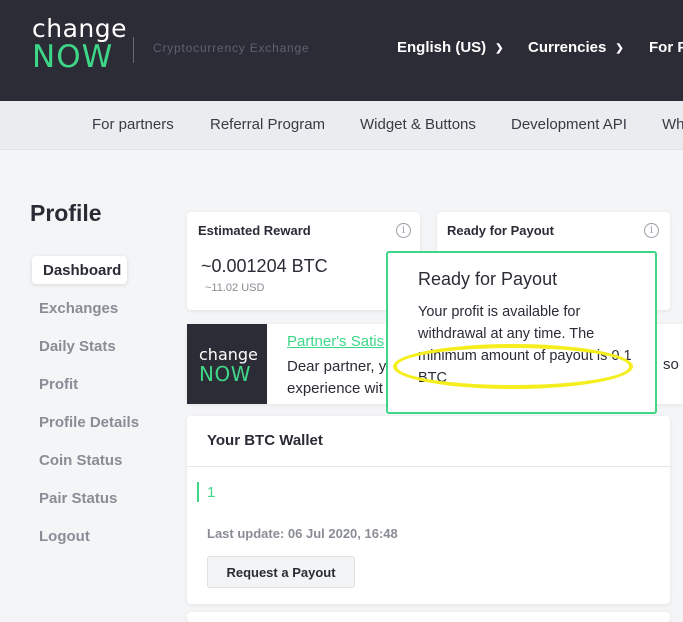 The height and width of the screenshot is (622, 683). Describe the element at coordinates (264, 266) in the screenshot. I see `estimated-reward-value: ~0.001204 BTC` at that location.